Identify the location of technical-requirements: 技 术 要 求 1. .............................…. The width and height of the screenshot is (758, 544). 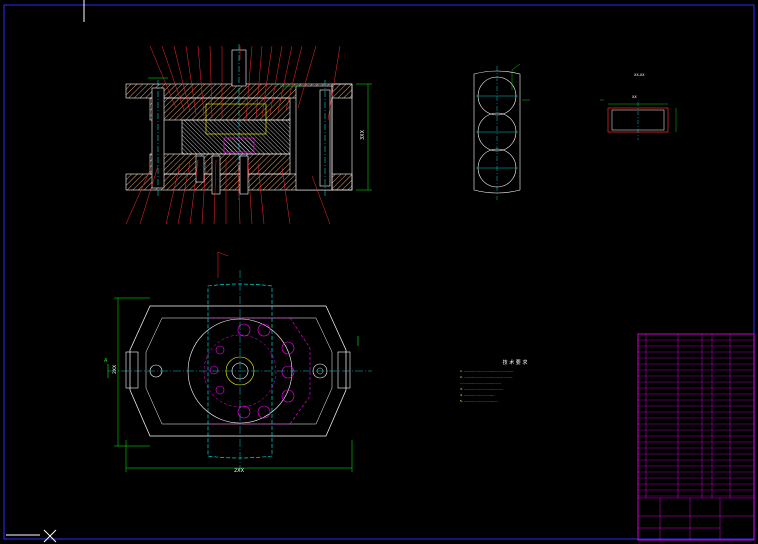
(515, 382).